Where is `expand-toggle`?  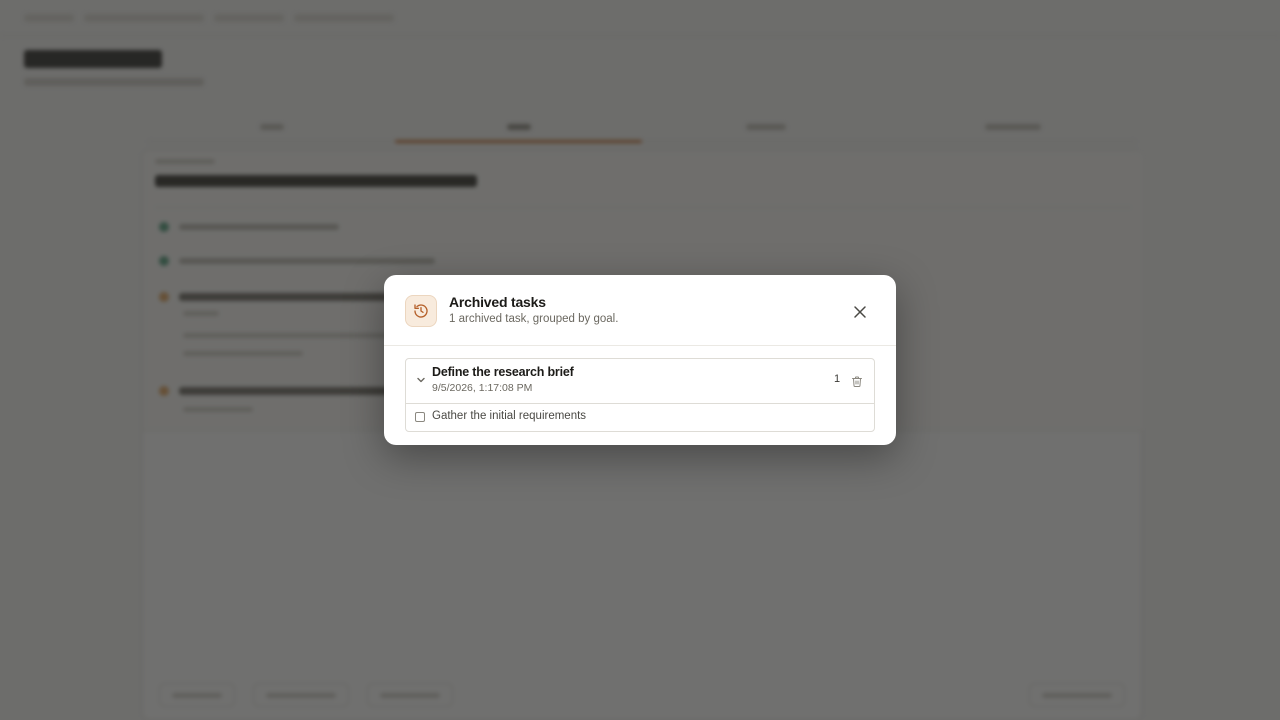 expand-toggle is located at coordinates (421, 380).